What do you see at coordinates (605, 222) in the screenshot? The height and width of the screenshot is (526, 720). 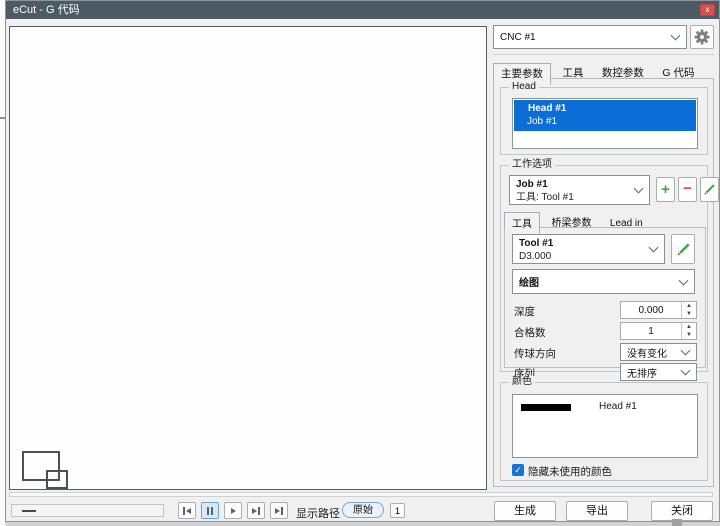 I see `tool-tabs: 工具 桥梁参数 Lead in` at bounding box center [605, 222].